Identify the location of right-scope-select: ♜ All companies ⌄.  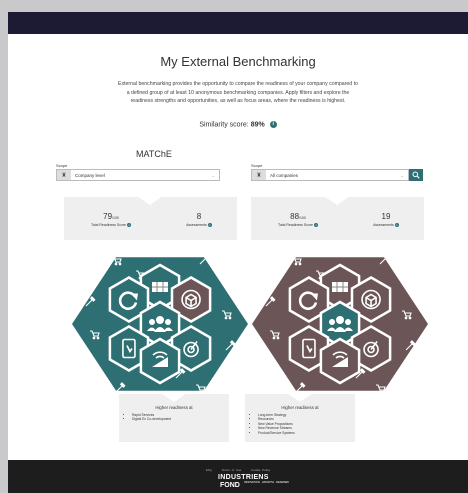
(330, 175).